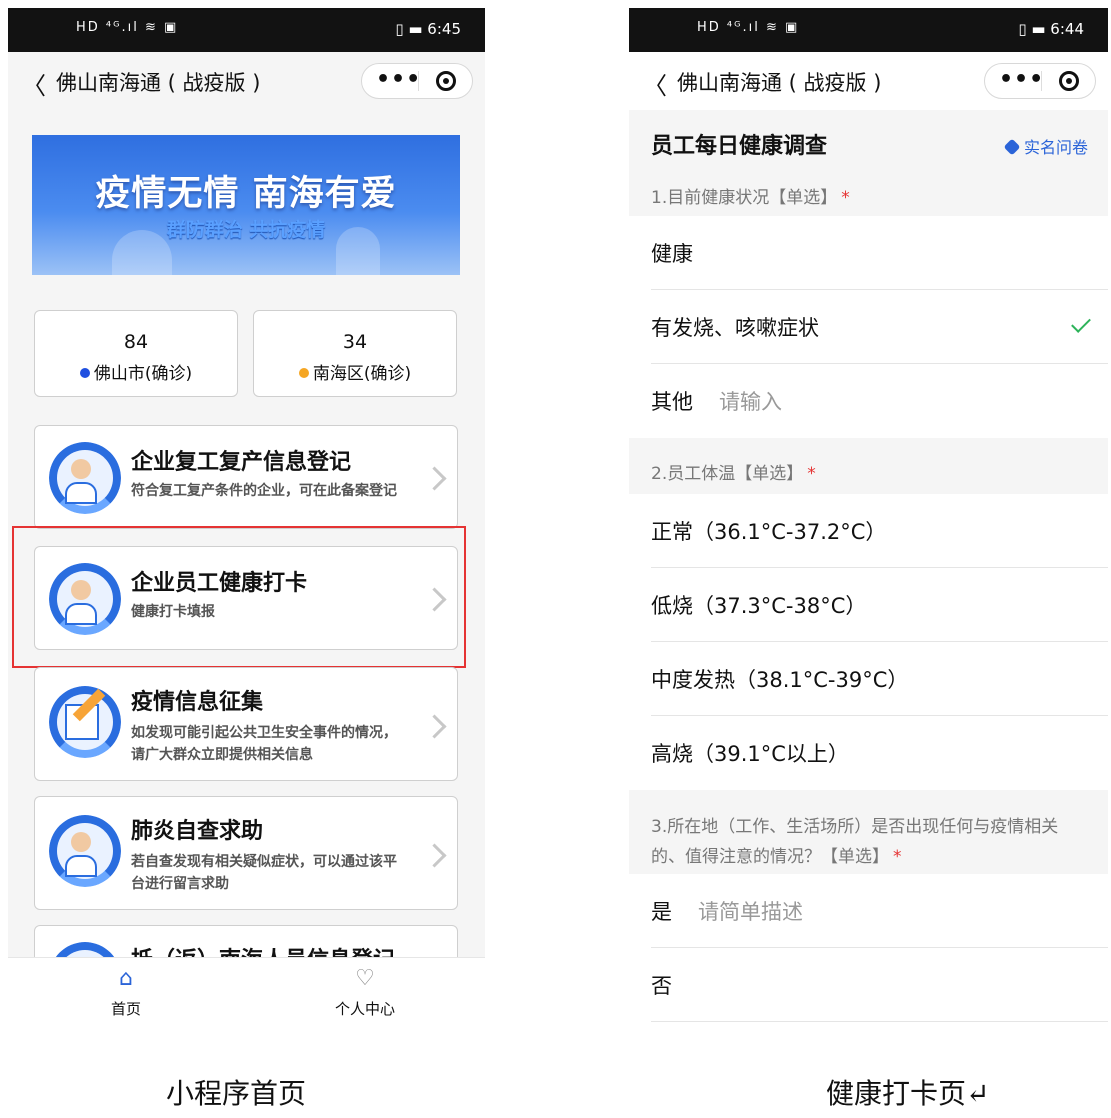  I want to click on checkmark-icon, so click(1081, 323).